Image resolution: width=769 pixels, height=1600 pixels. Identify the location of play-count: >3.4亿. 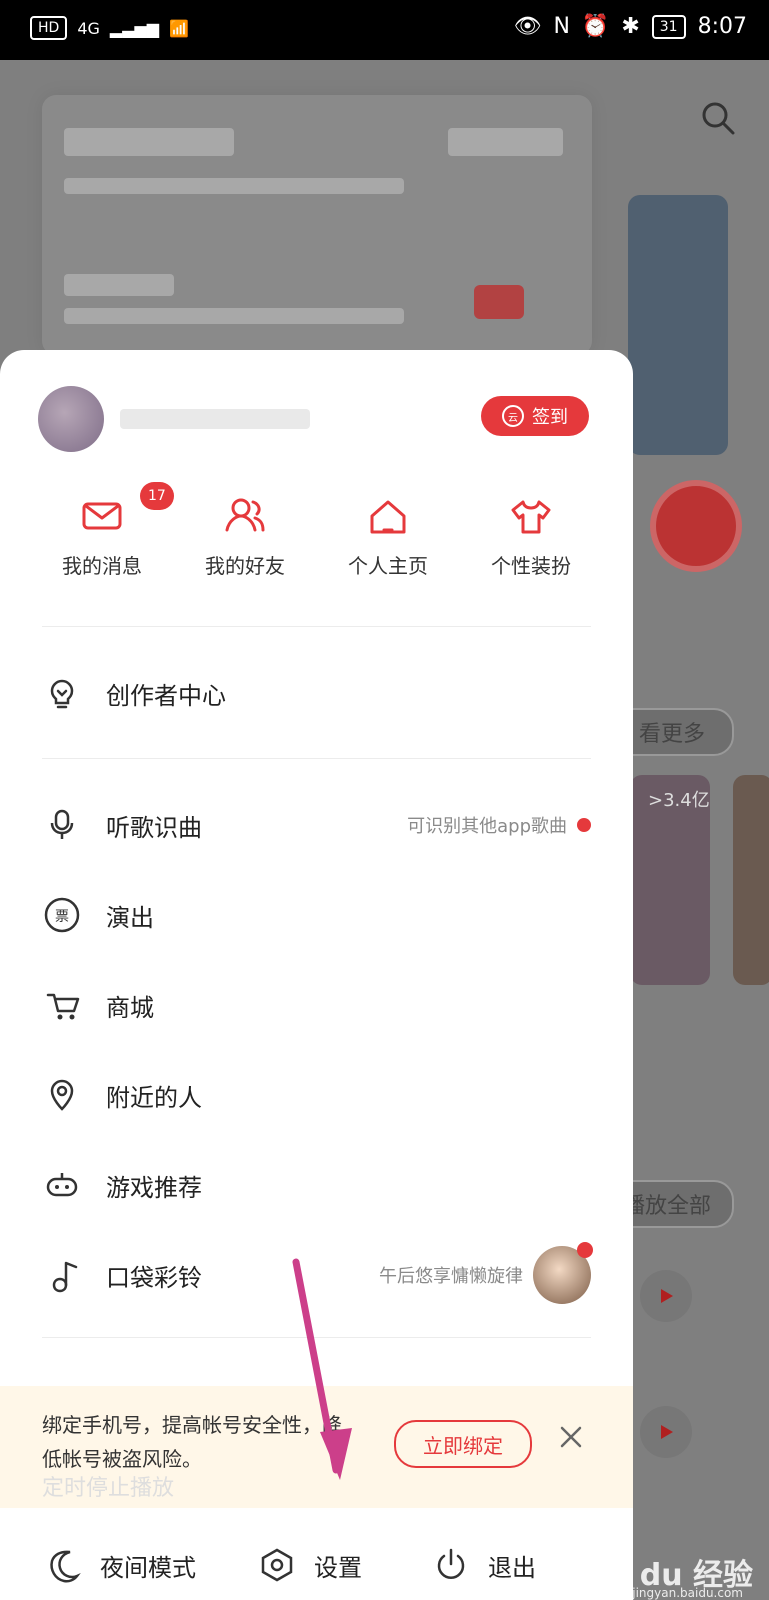
(679, 800).